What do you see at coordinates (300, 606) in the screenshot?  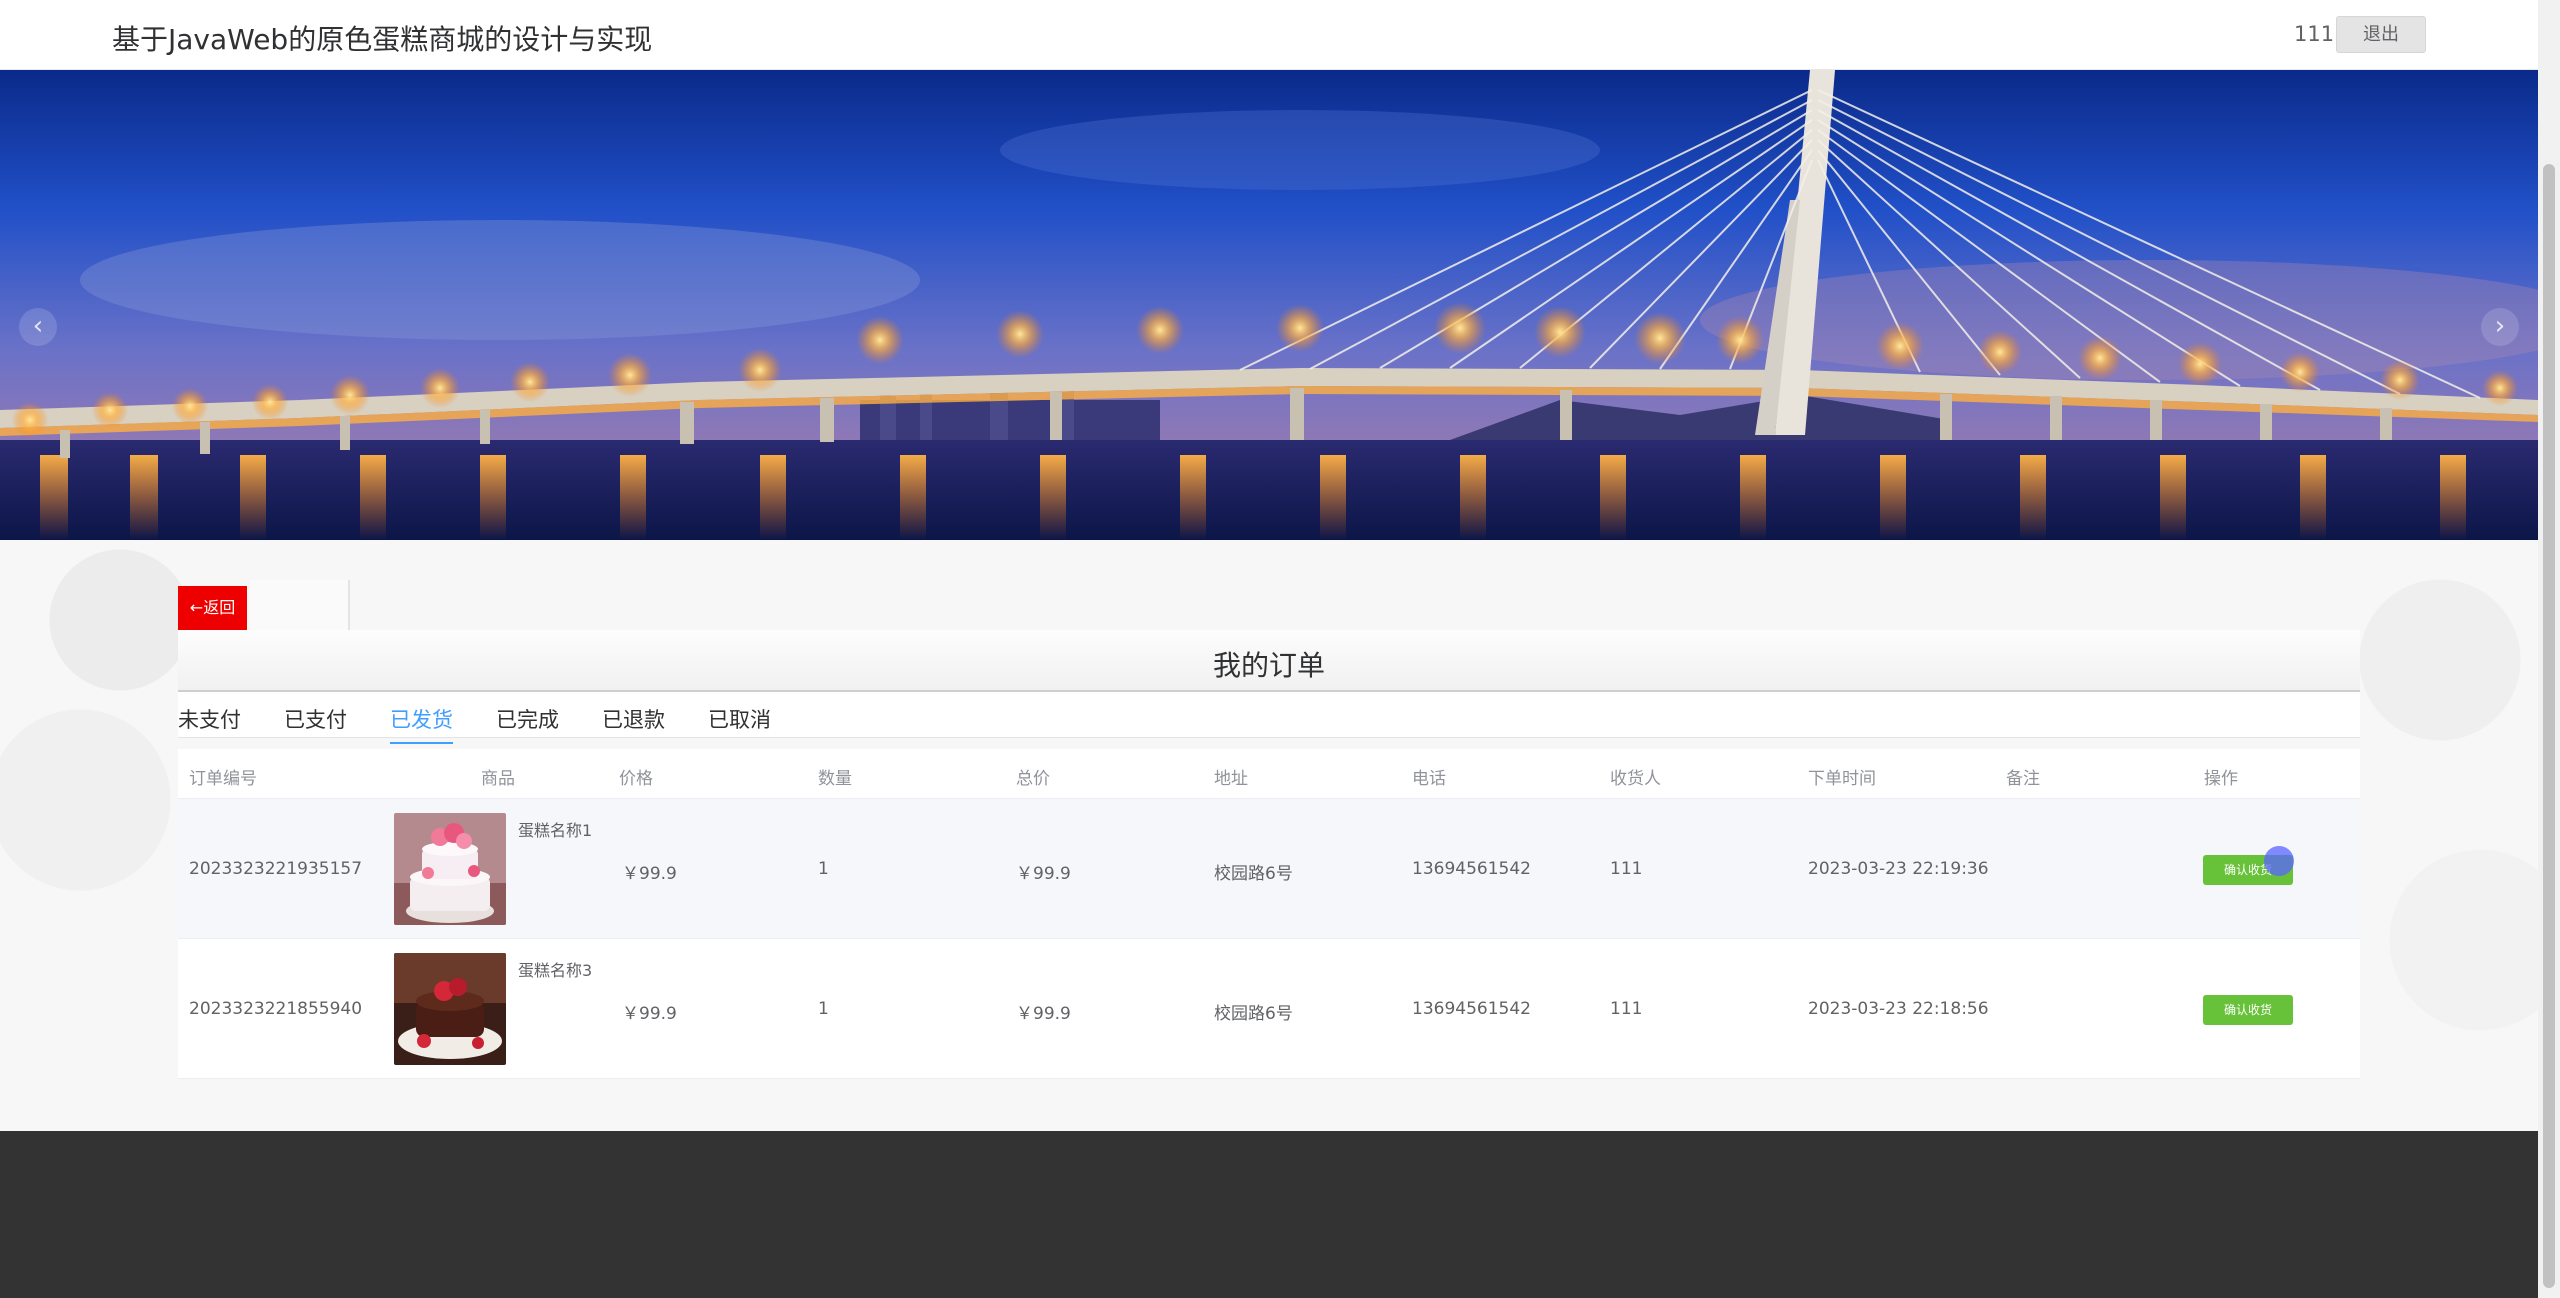 I see `tab-decoration` at bounding box center [300, 606].